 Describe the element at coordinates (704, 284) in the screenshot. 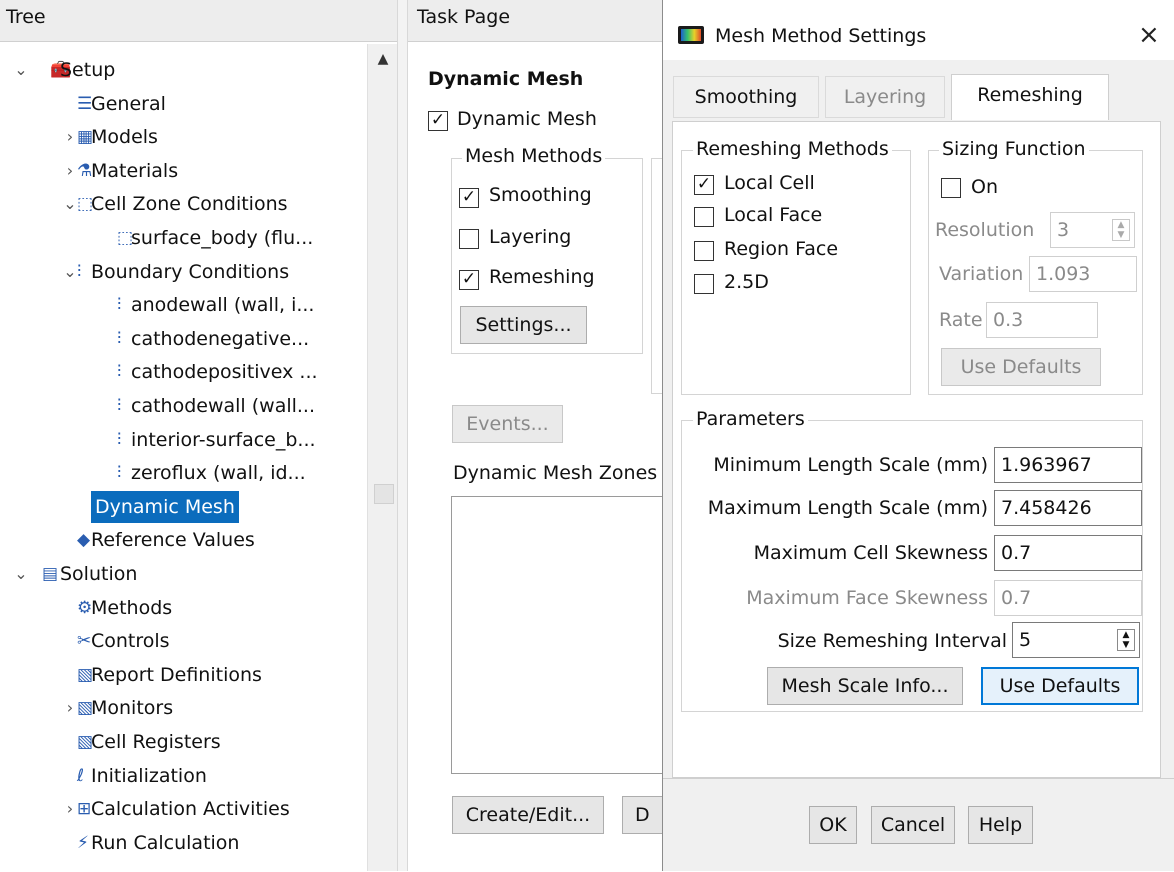

I see `2-5d-checkbox` at that location.